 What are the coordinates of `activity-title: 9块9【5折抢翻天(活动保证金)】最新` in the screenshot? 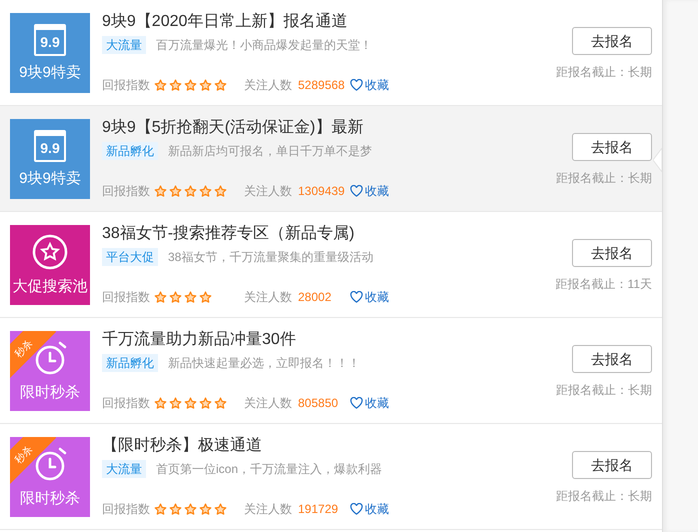 It's located at (329, 128).